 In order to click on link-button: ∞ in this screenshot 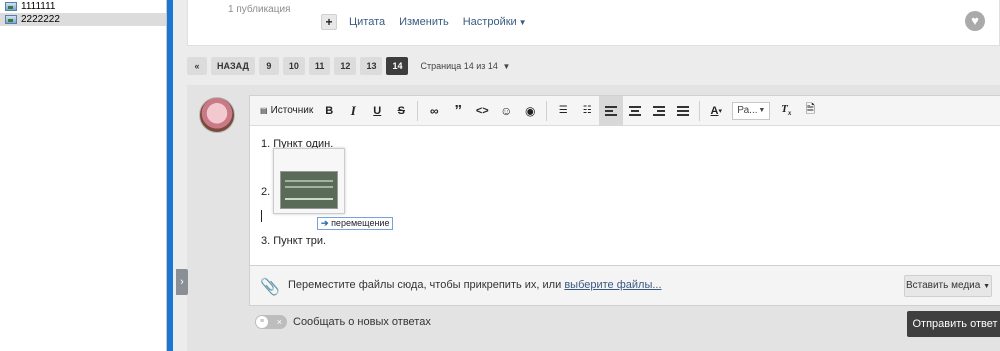, I will do `click(434, 111)`.